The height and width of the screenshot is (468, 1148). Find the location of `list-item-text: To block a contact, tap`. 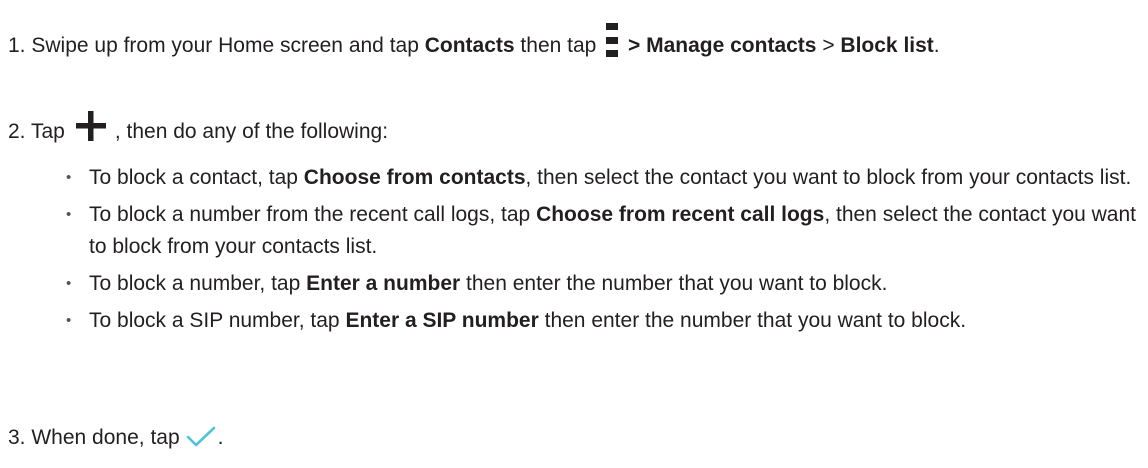

list-item-text: To block a contact, tap is located at coordinates (196, 177).